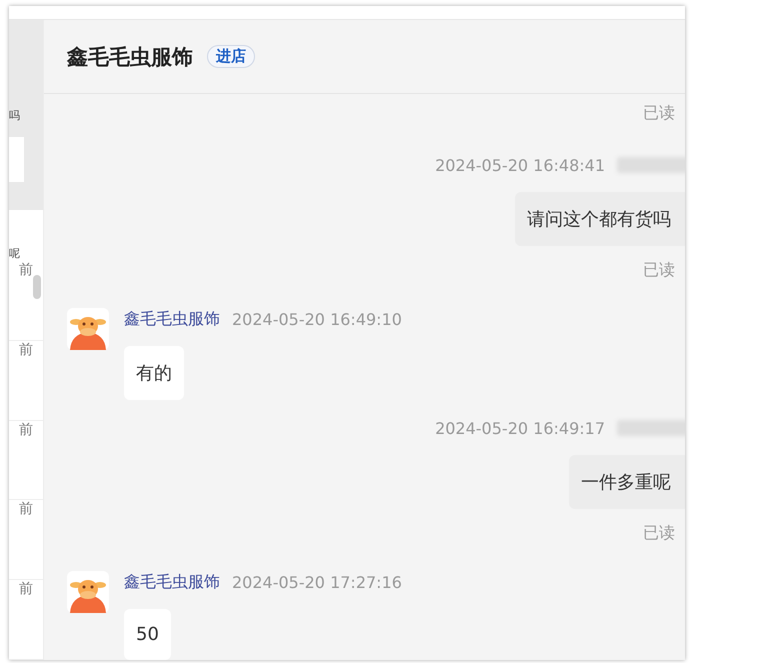  Describe the element at coordinates (627, 482) in the screenshot. I see `message-bubble: 一件多重呢` at that location.